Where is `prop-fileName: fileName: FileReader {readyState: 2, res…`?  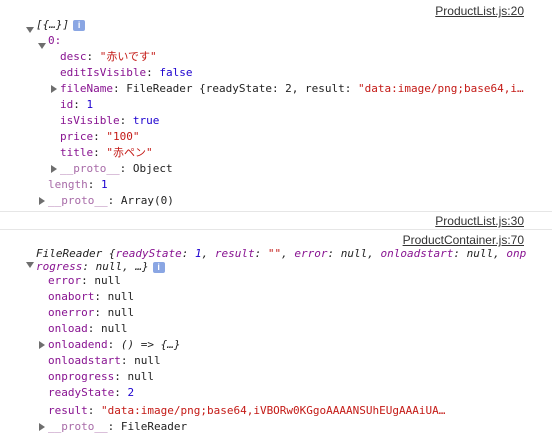
prop-fileName: fileName: FileReader {readyState: 2, res… is located at coordinates (292, 89).